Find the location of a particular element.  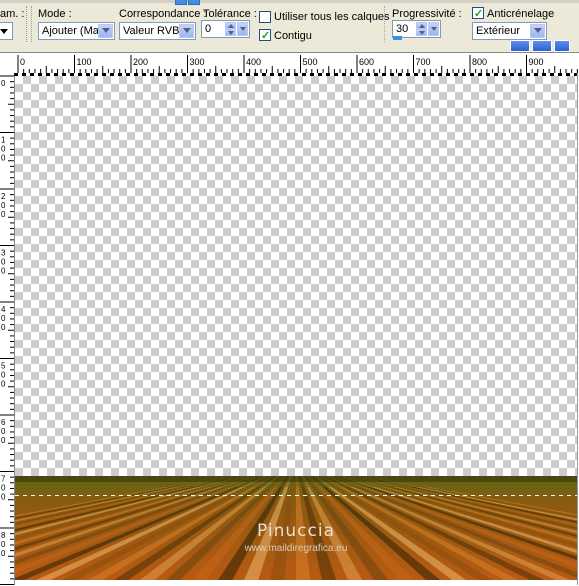

feather-label: Progressivité : is located at coordinates (427, 14).